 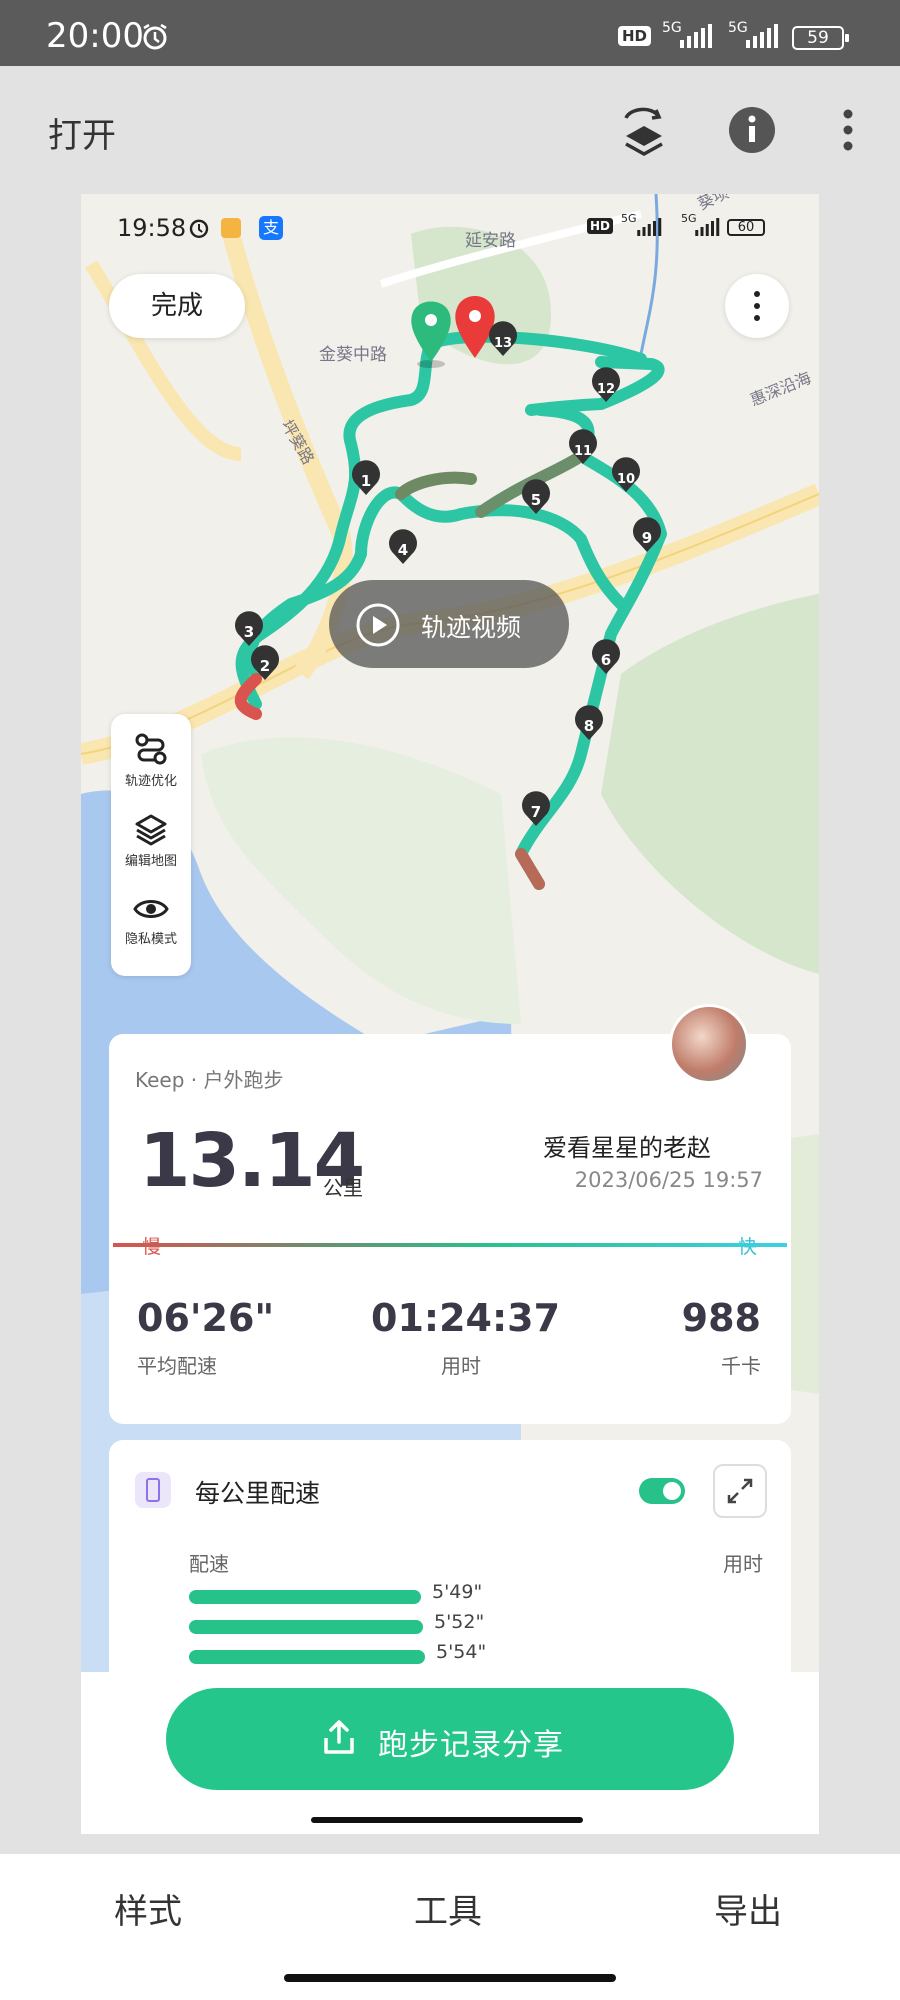 What do you see at coordinates (627, 1148) in the screenshot?
I see `user-name: 爱看星星的老赵` at bounding box center [627, 1148].